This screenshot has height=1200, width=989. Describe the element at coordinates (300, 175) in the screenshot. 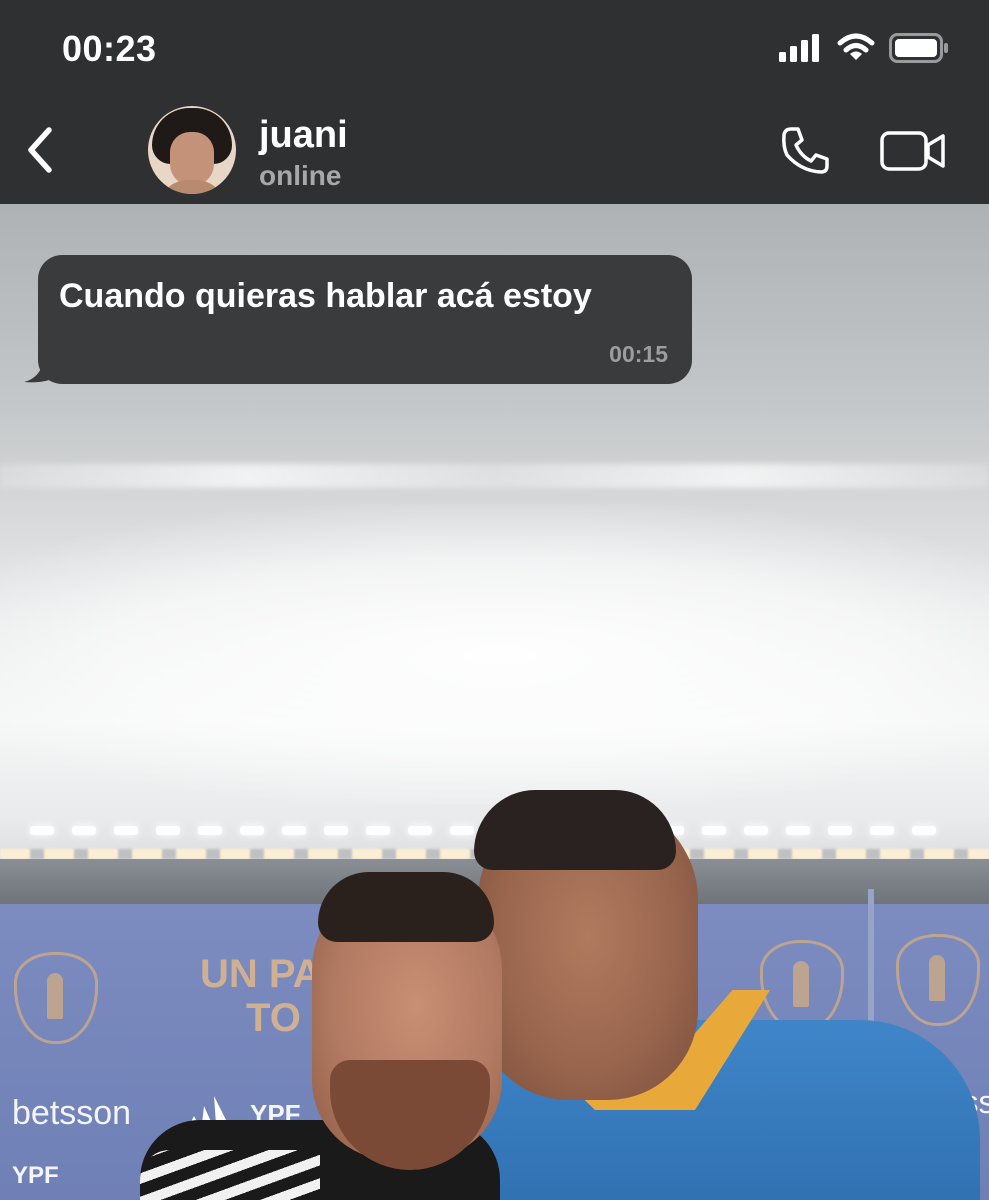

I see `contact-status: online` at that location.